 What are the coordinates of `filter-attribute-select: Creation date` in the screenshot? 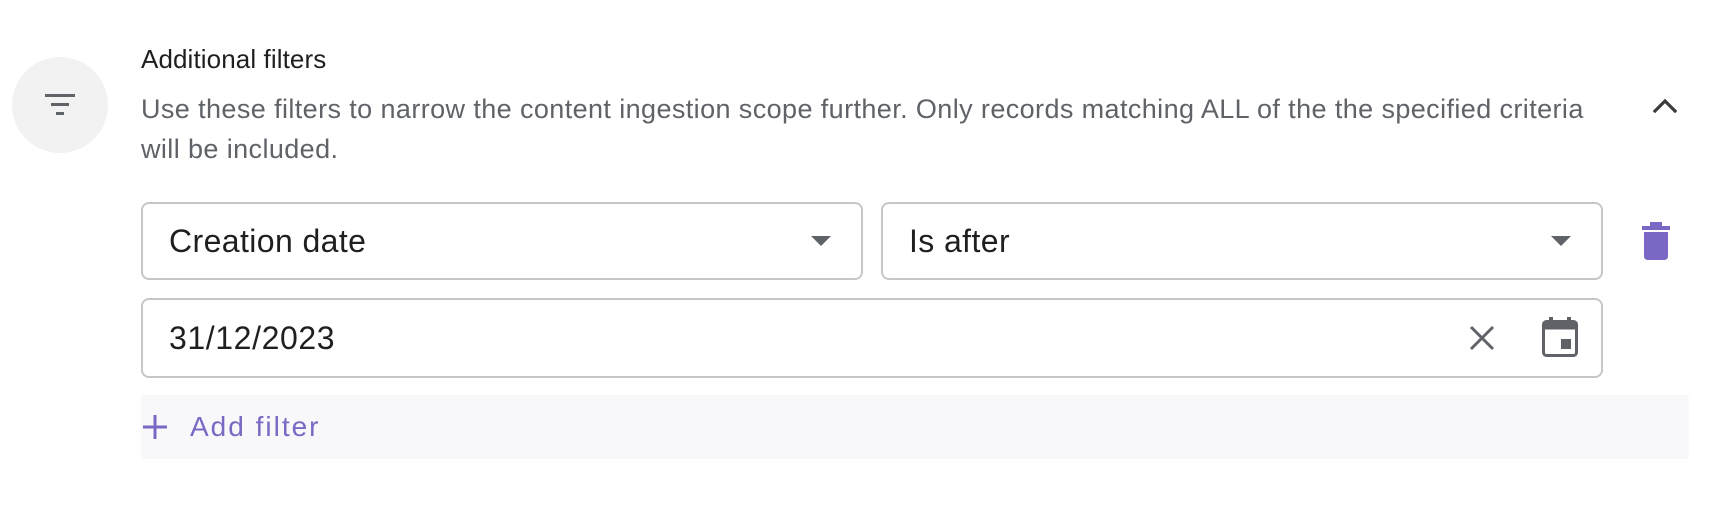 It's located at (502, 241).